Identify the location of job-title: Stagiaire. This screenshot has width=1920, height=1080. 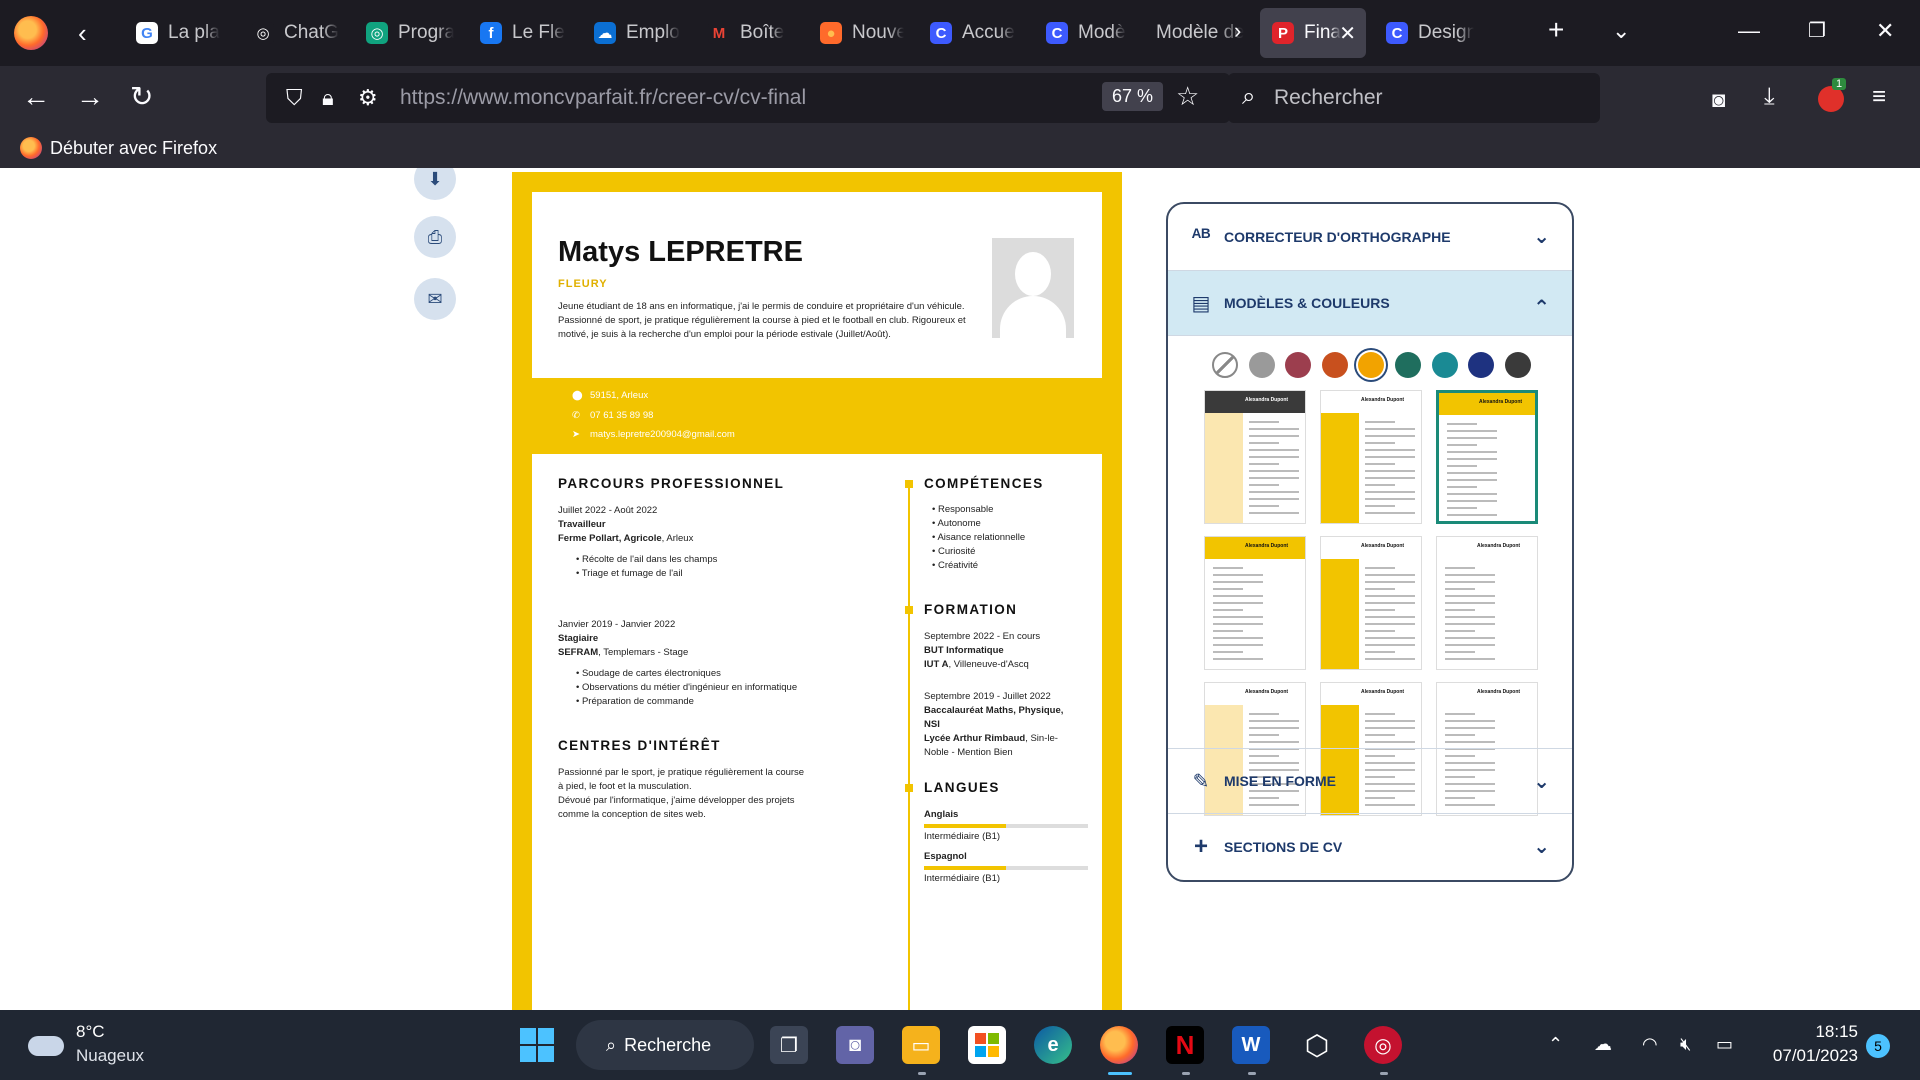
(578, 638).